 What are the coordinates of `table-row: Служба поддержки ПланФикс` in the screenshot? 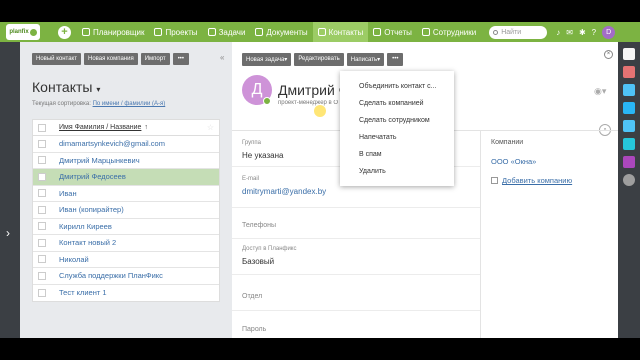 It's located at (126, 276).